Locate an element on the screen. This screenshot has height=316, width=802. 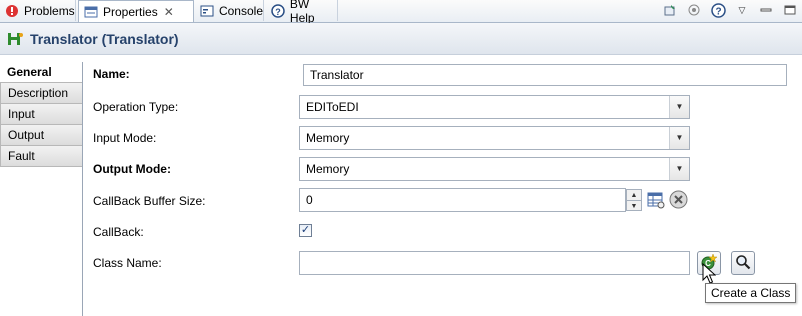
side-tab-output: Output is located at coordinates (41, 135).